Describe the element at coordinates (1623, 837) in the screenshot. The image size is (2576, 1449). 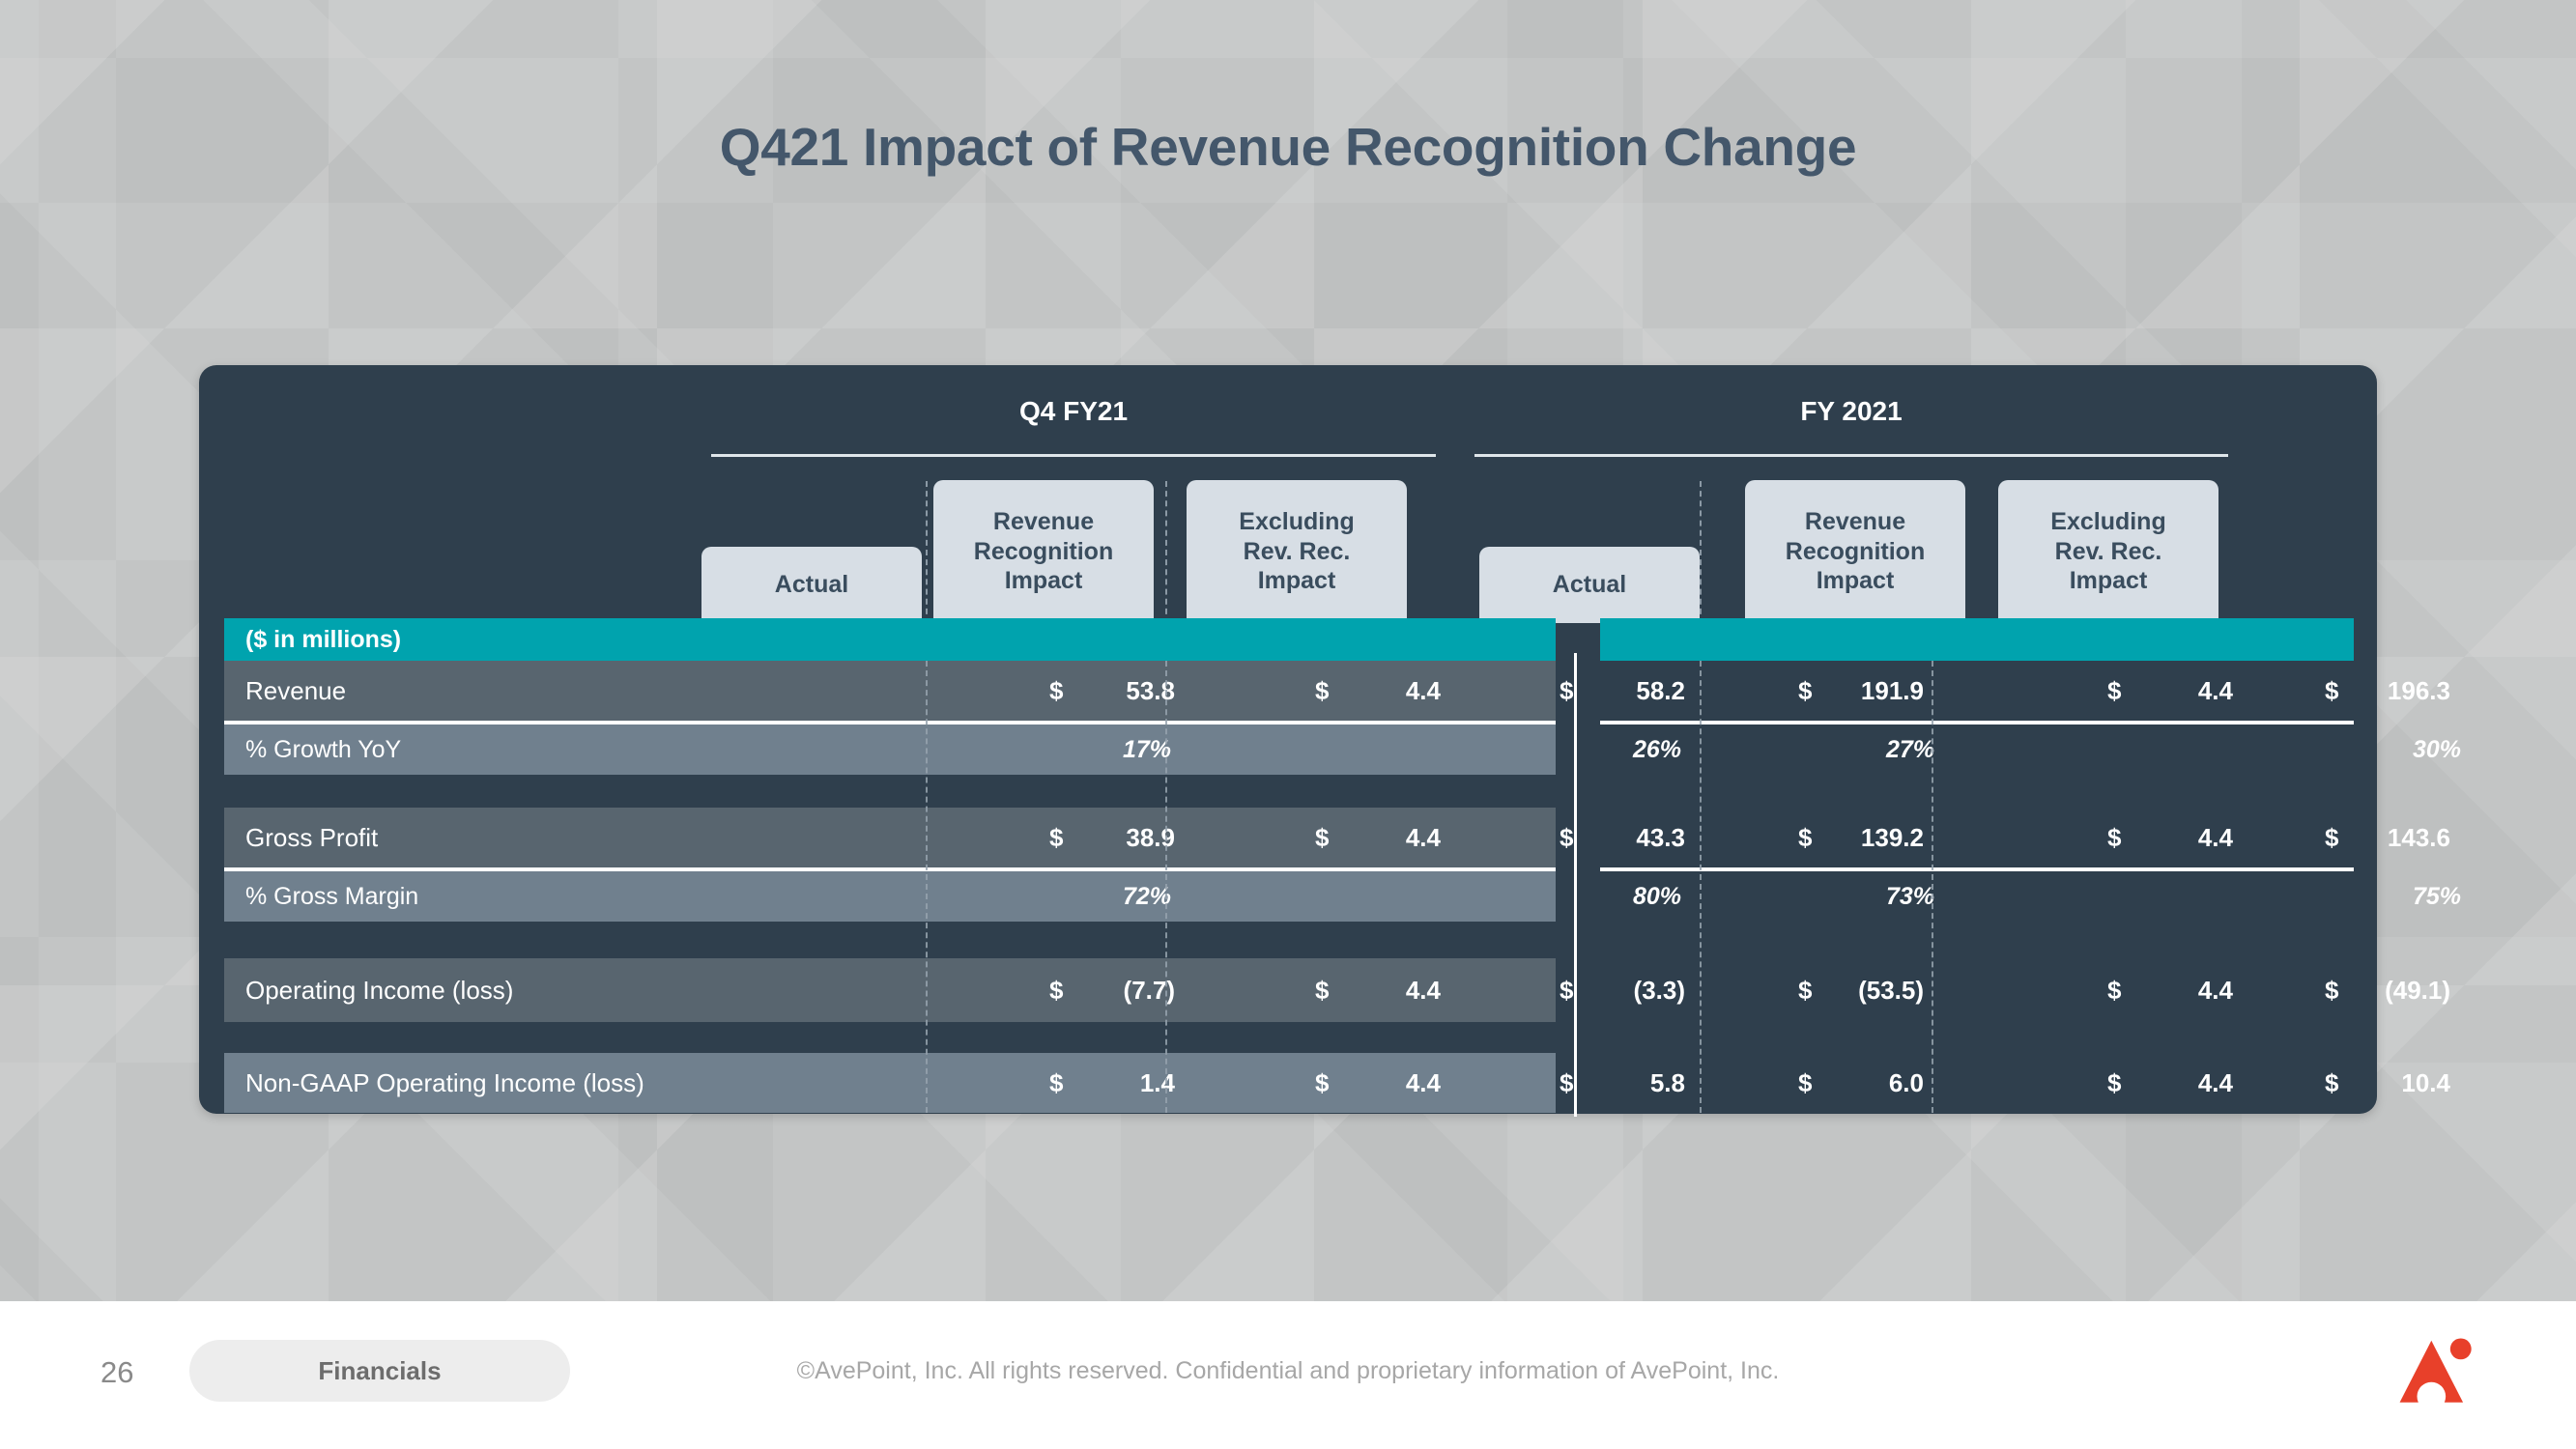
I see `cell-q4-excluding-value: $43.3` at that location.